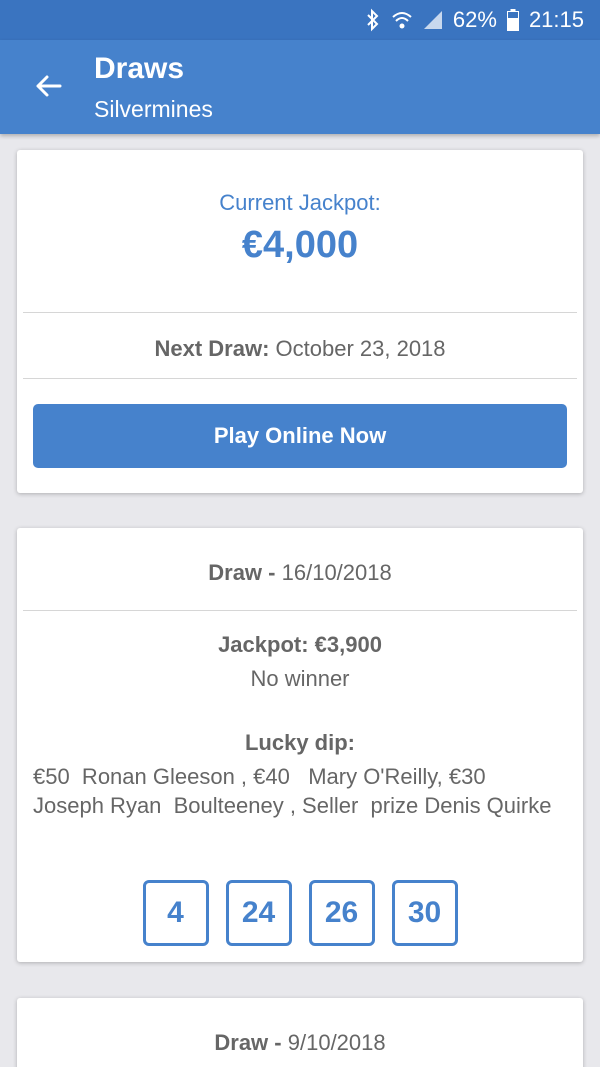 This screenshot has height=1067, width=600. Describe the element at coordinates (300, 436) in the screenshot. I see `play-online-button: Play Online Now` at that location.